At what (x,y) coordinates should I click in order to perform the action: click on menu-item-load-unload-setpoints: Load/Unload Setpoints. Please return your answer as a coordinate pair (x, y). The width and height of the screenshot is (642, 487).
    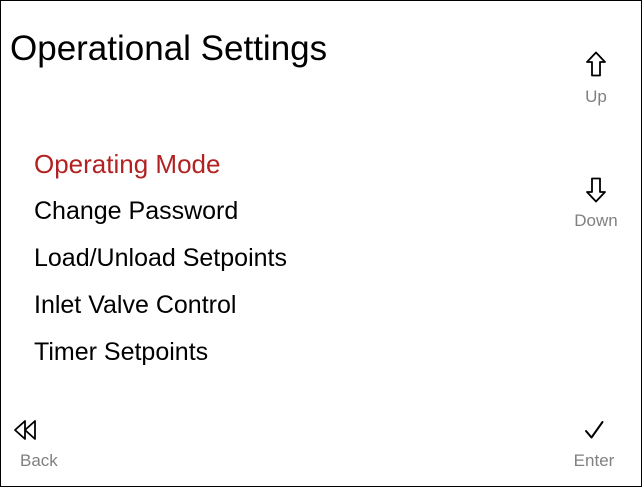
    Looking at the image, I should click on (160, 264).